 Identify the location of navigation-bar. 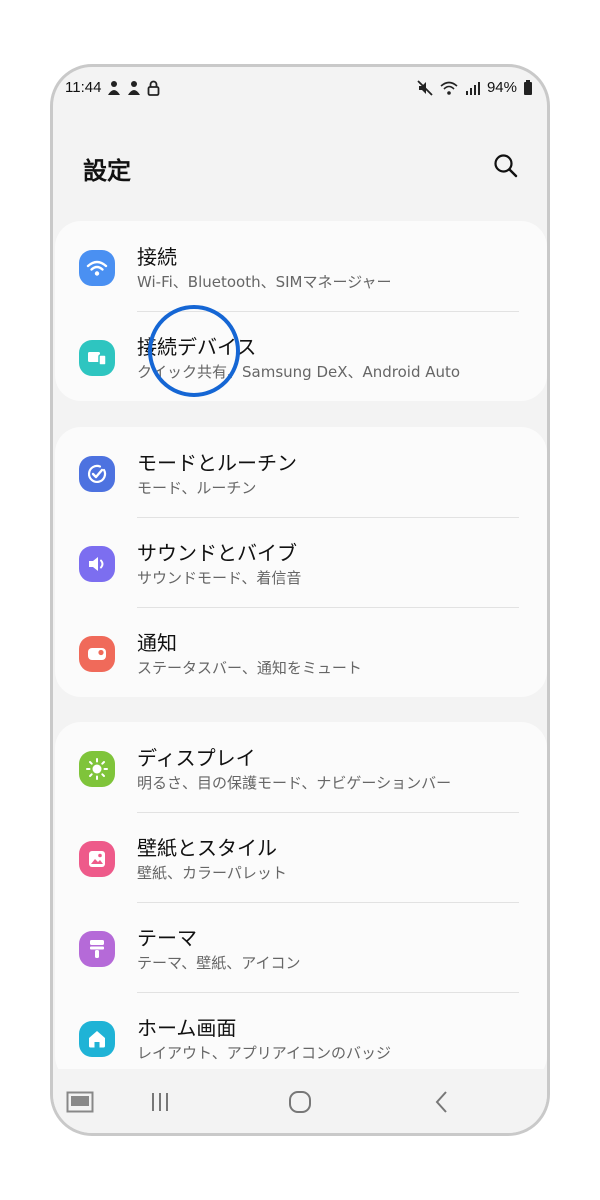
(300, 1101).